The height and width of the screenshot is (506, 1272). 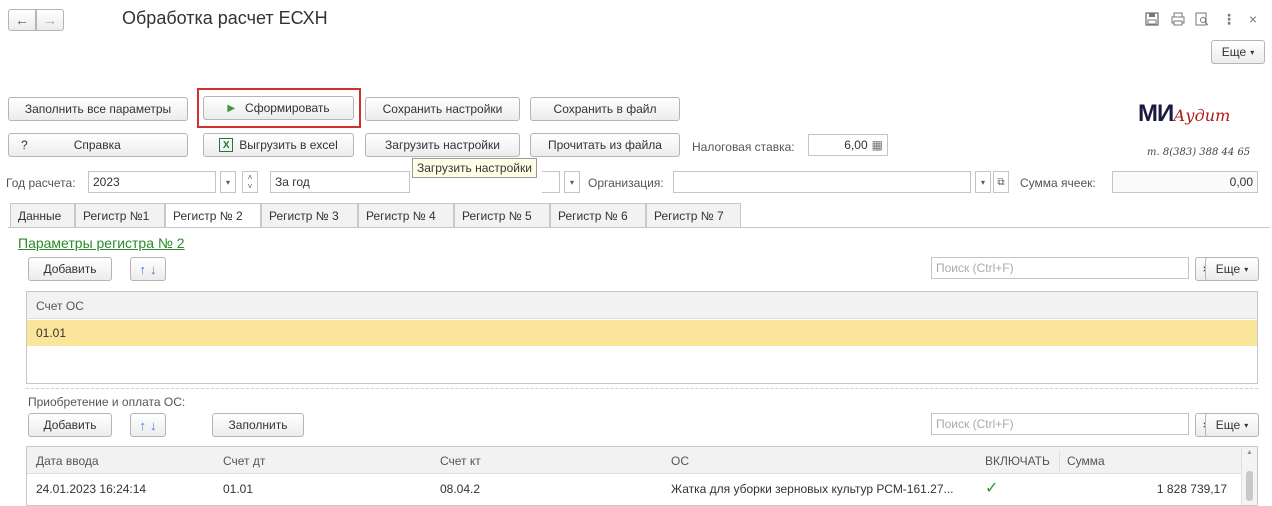 What do you see at coordinates (70, 269) in the screenshot?
I see `add-account-button: Добавить` at bounding box center [70, 269].